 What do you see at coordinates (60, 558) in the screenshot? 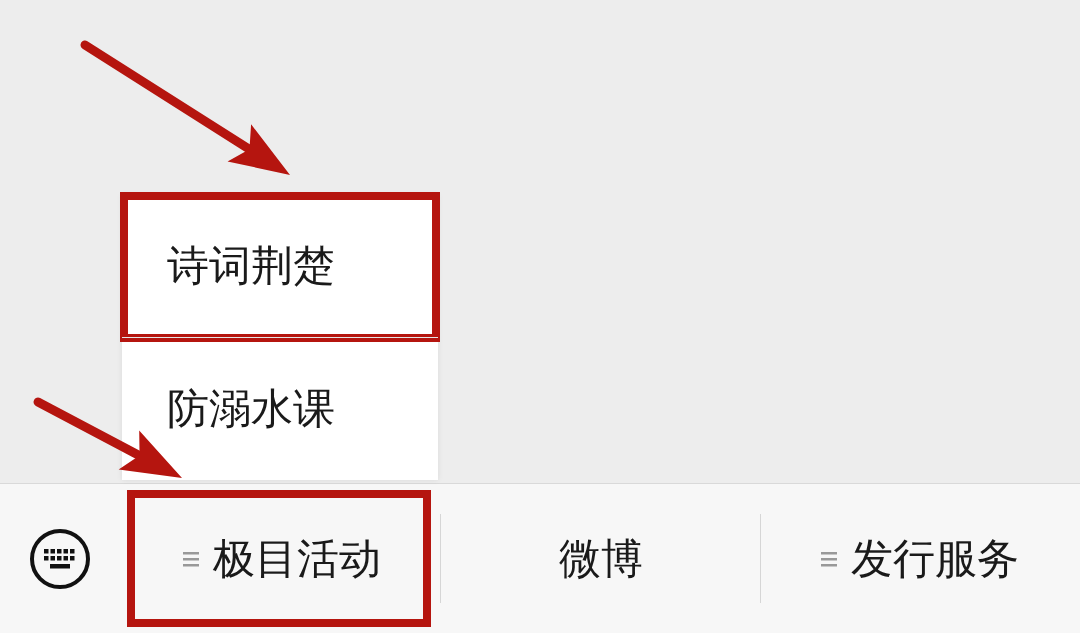
I see `keyboard-icon` at bounding box center [60, 558].